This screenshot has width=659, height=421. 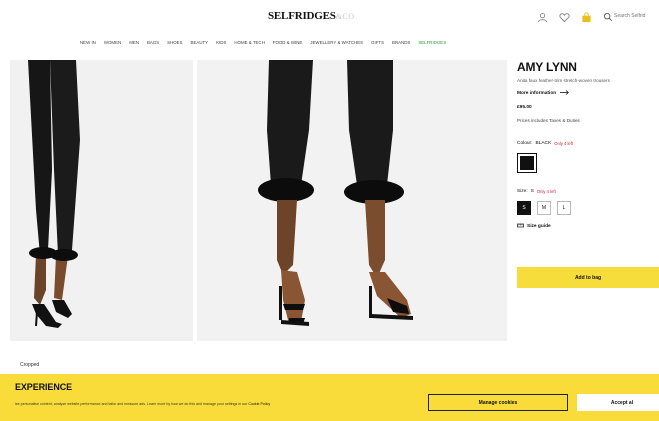 I want to click on size-guide-link: Size guide, so click(x=588, y=226).